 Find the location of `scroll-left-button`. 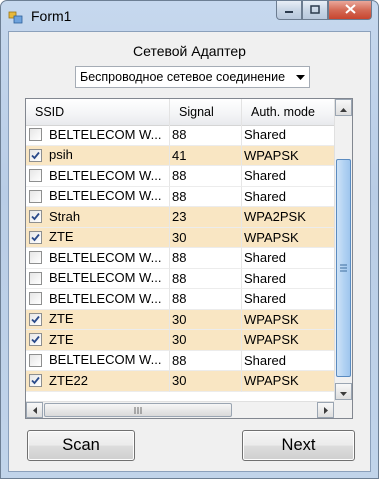

scroll-left-button is located at coordinates (34, 410).